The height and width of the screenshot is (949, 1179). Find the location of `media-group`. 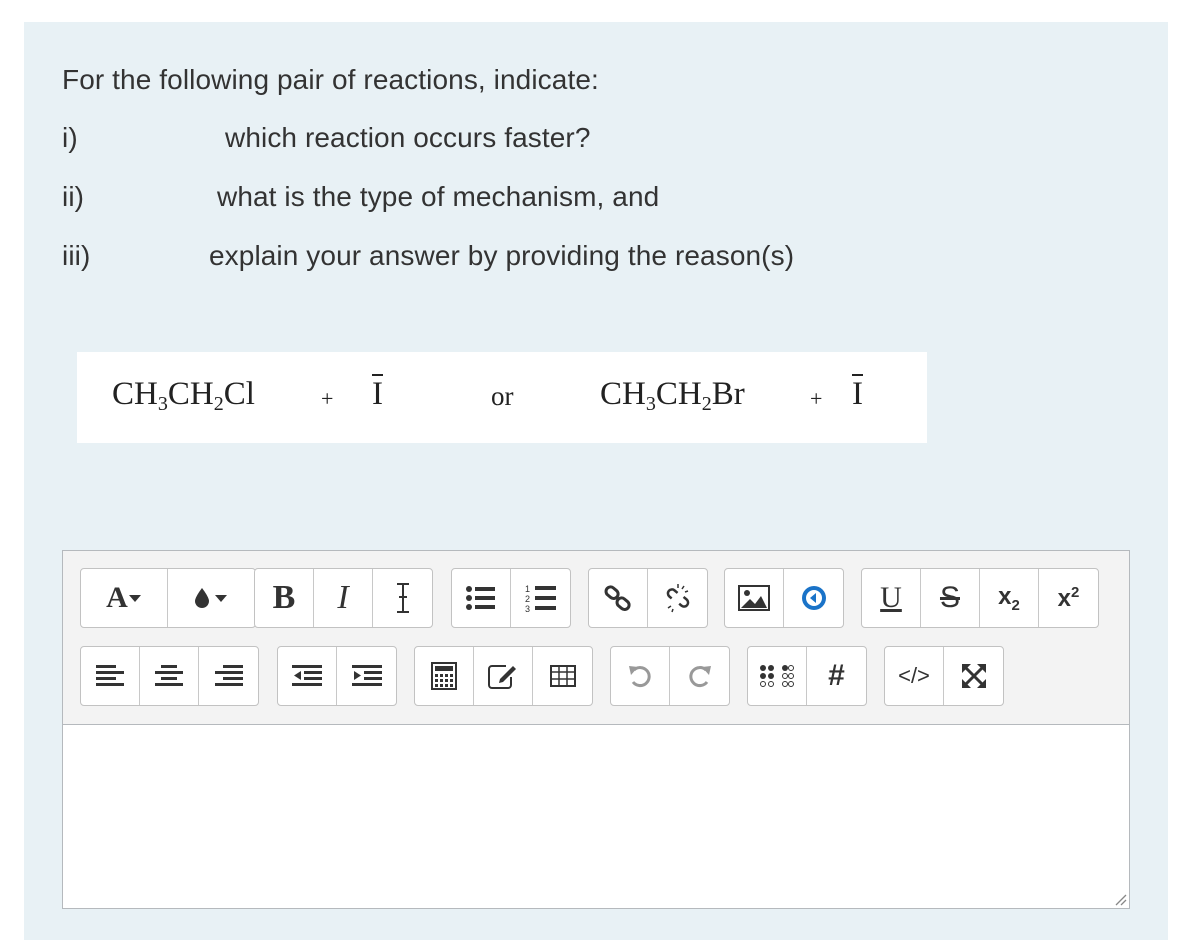

media-group is located at coordinates (784, 598).